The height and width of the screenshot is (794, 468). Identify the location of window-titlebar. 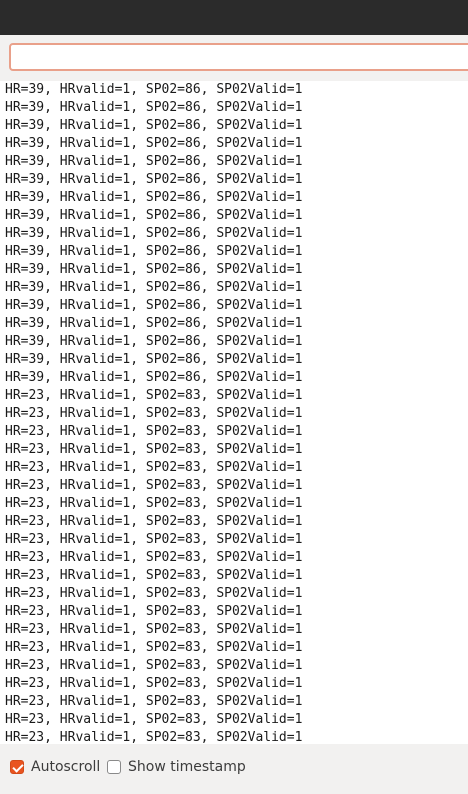
(234, 17).